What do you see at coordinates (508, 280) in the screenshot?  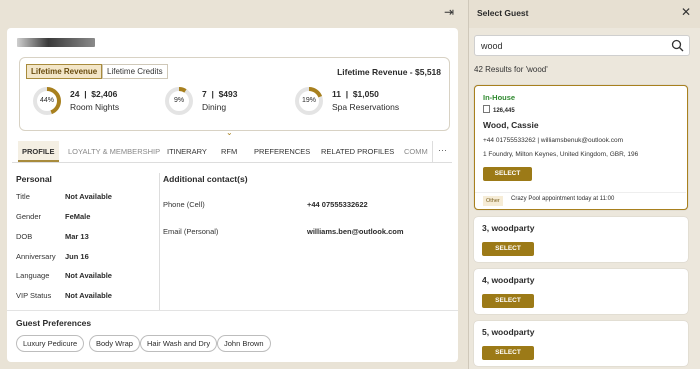 I see `guest-name: 4, woodparty` at bounding box center [508, 280].